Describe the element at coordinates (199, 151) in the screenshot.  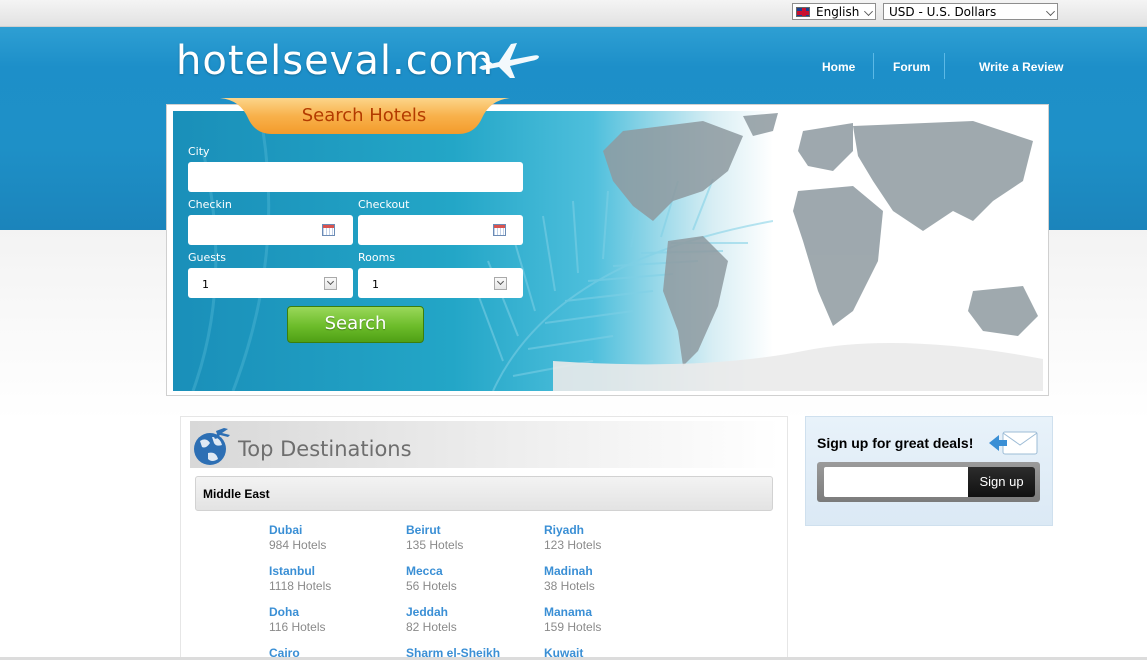
I see `city-label: City` at that location.